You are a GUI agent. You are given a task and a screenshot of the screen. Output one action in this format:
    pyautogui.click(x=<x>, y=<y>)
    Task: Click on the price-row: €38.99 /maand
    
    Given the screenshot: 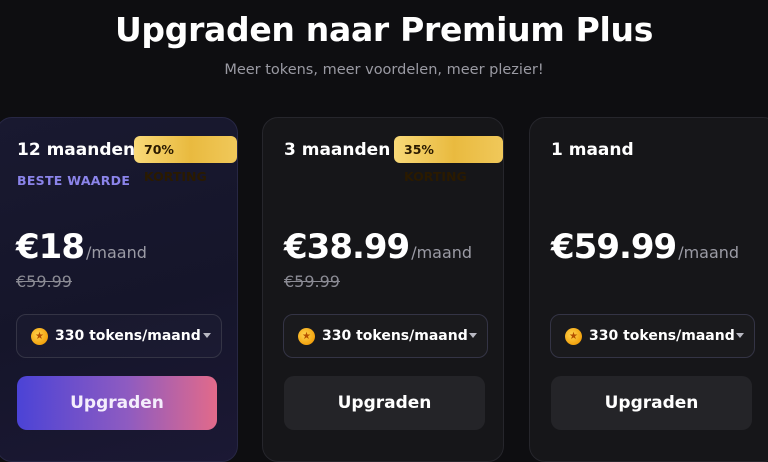 What is the action you would take?
    pyautogui.click(x=378, y=247)
    